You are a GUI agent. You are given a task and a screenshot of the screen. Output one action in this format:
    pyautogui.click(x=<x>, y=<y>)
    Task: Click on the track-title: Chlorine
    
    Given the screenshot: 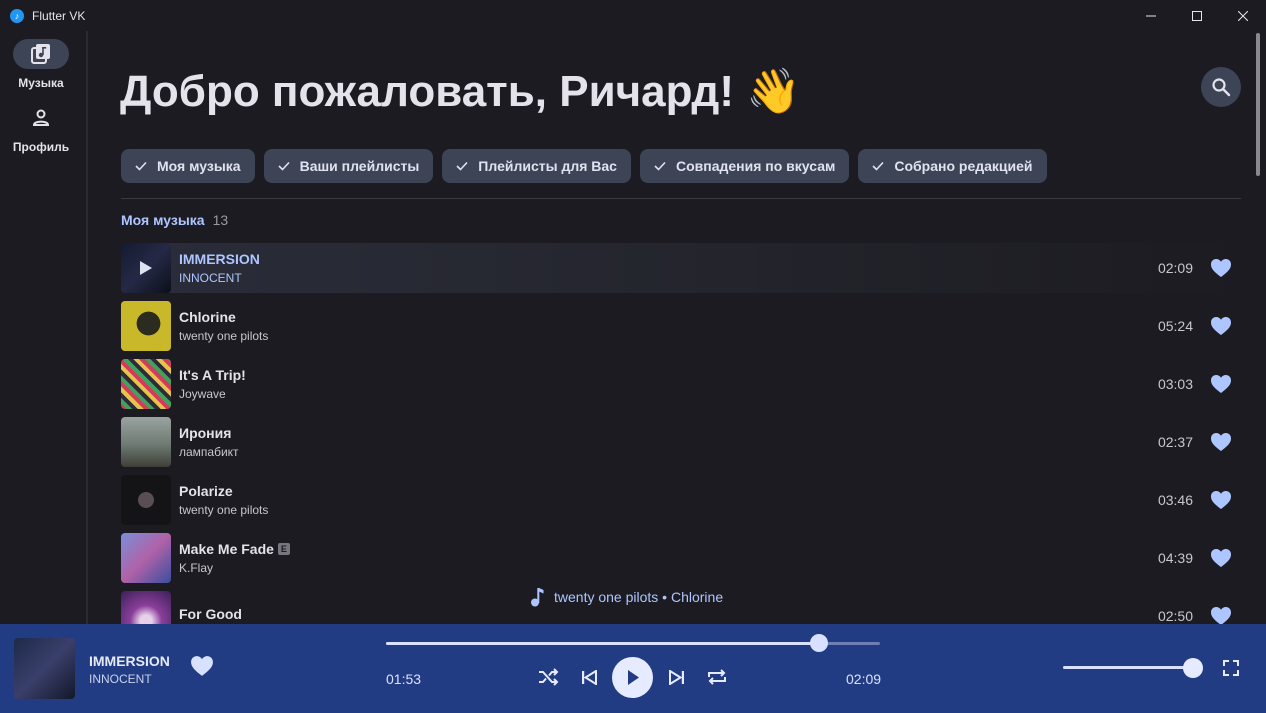 What is the action you would take?
    pyautogui.click(x=207, y=317)
    